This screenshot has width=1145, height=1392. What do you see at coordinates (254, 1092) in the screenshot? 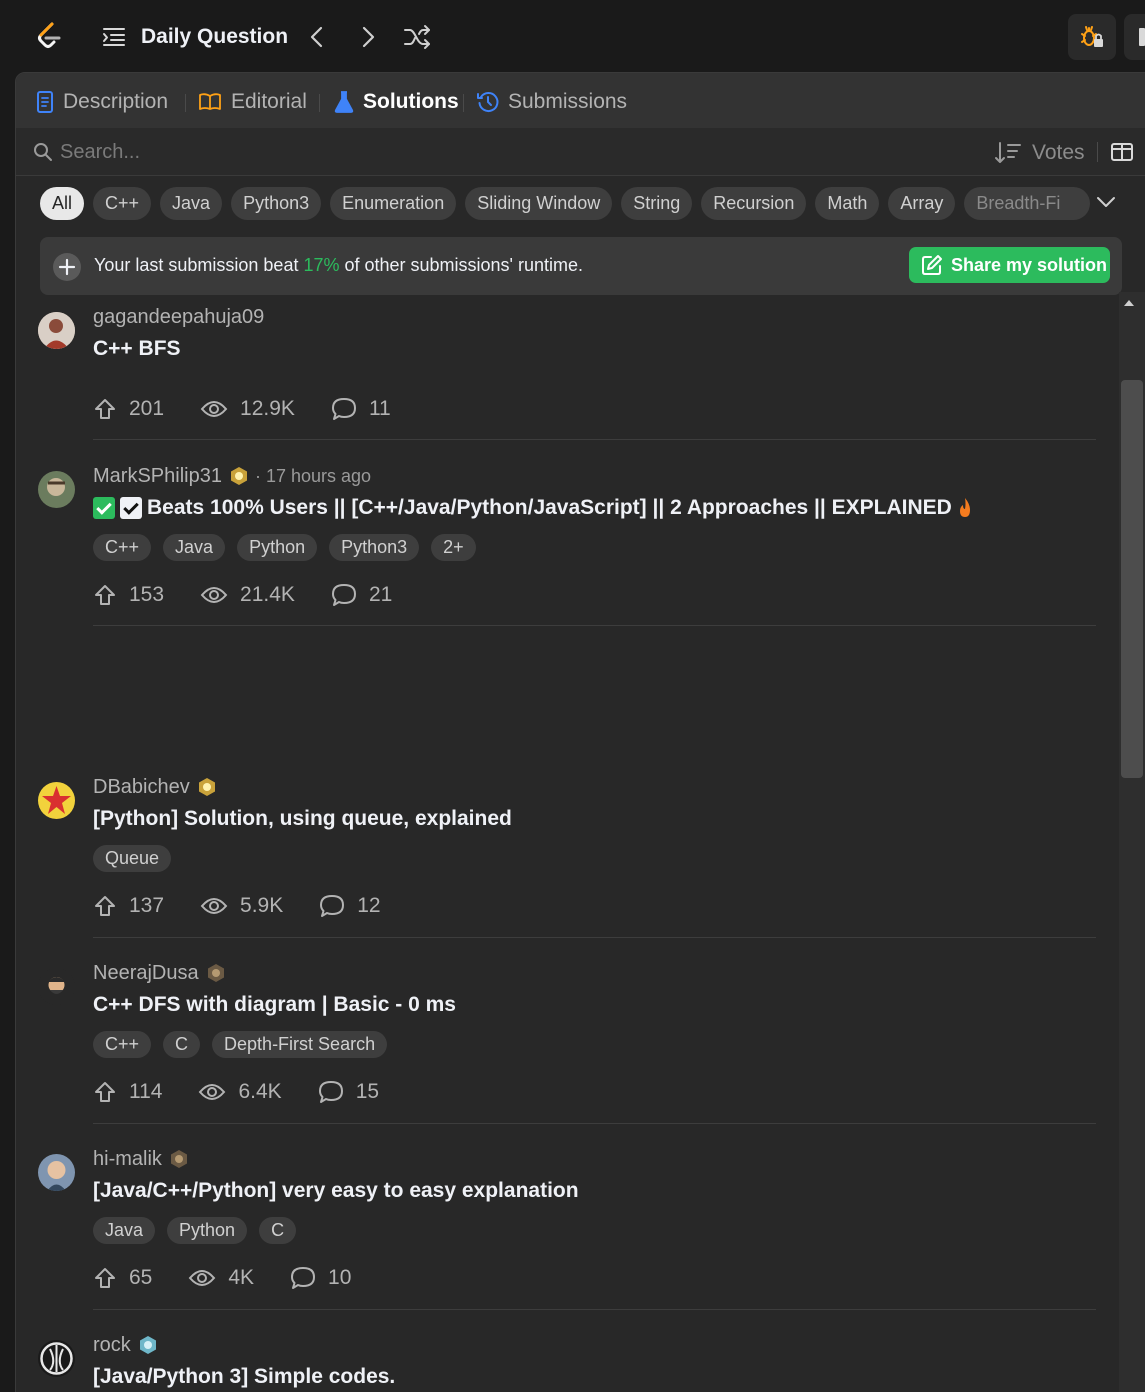
I see `solution-stats: 114 6.4K 15` at bounding box center [254, 1092].